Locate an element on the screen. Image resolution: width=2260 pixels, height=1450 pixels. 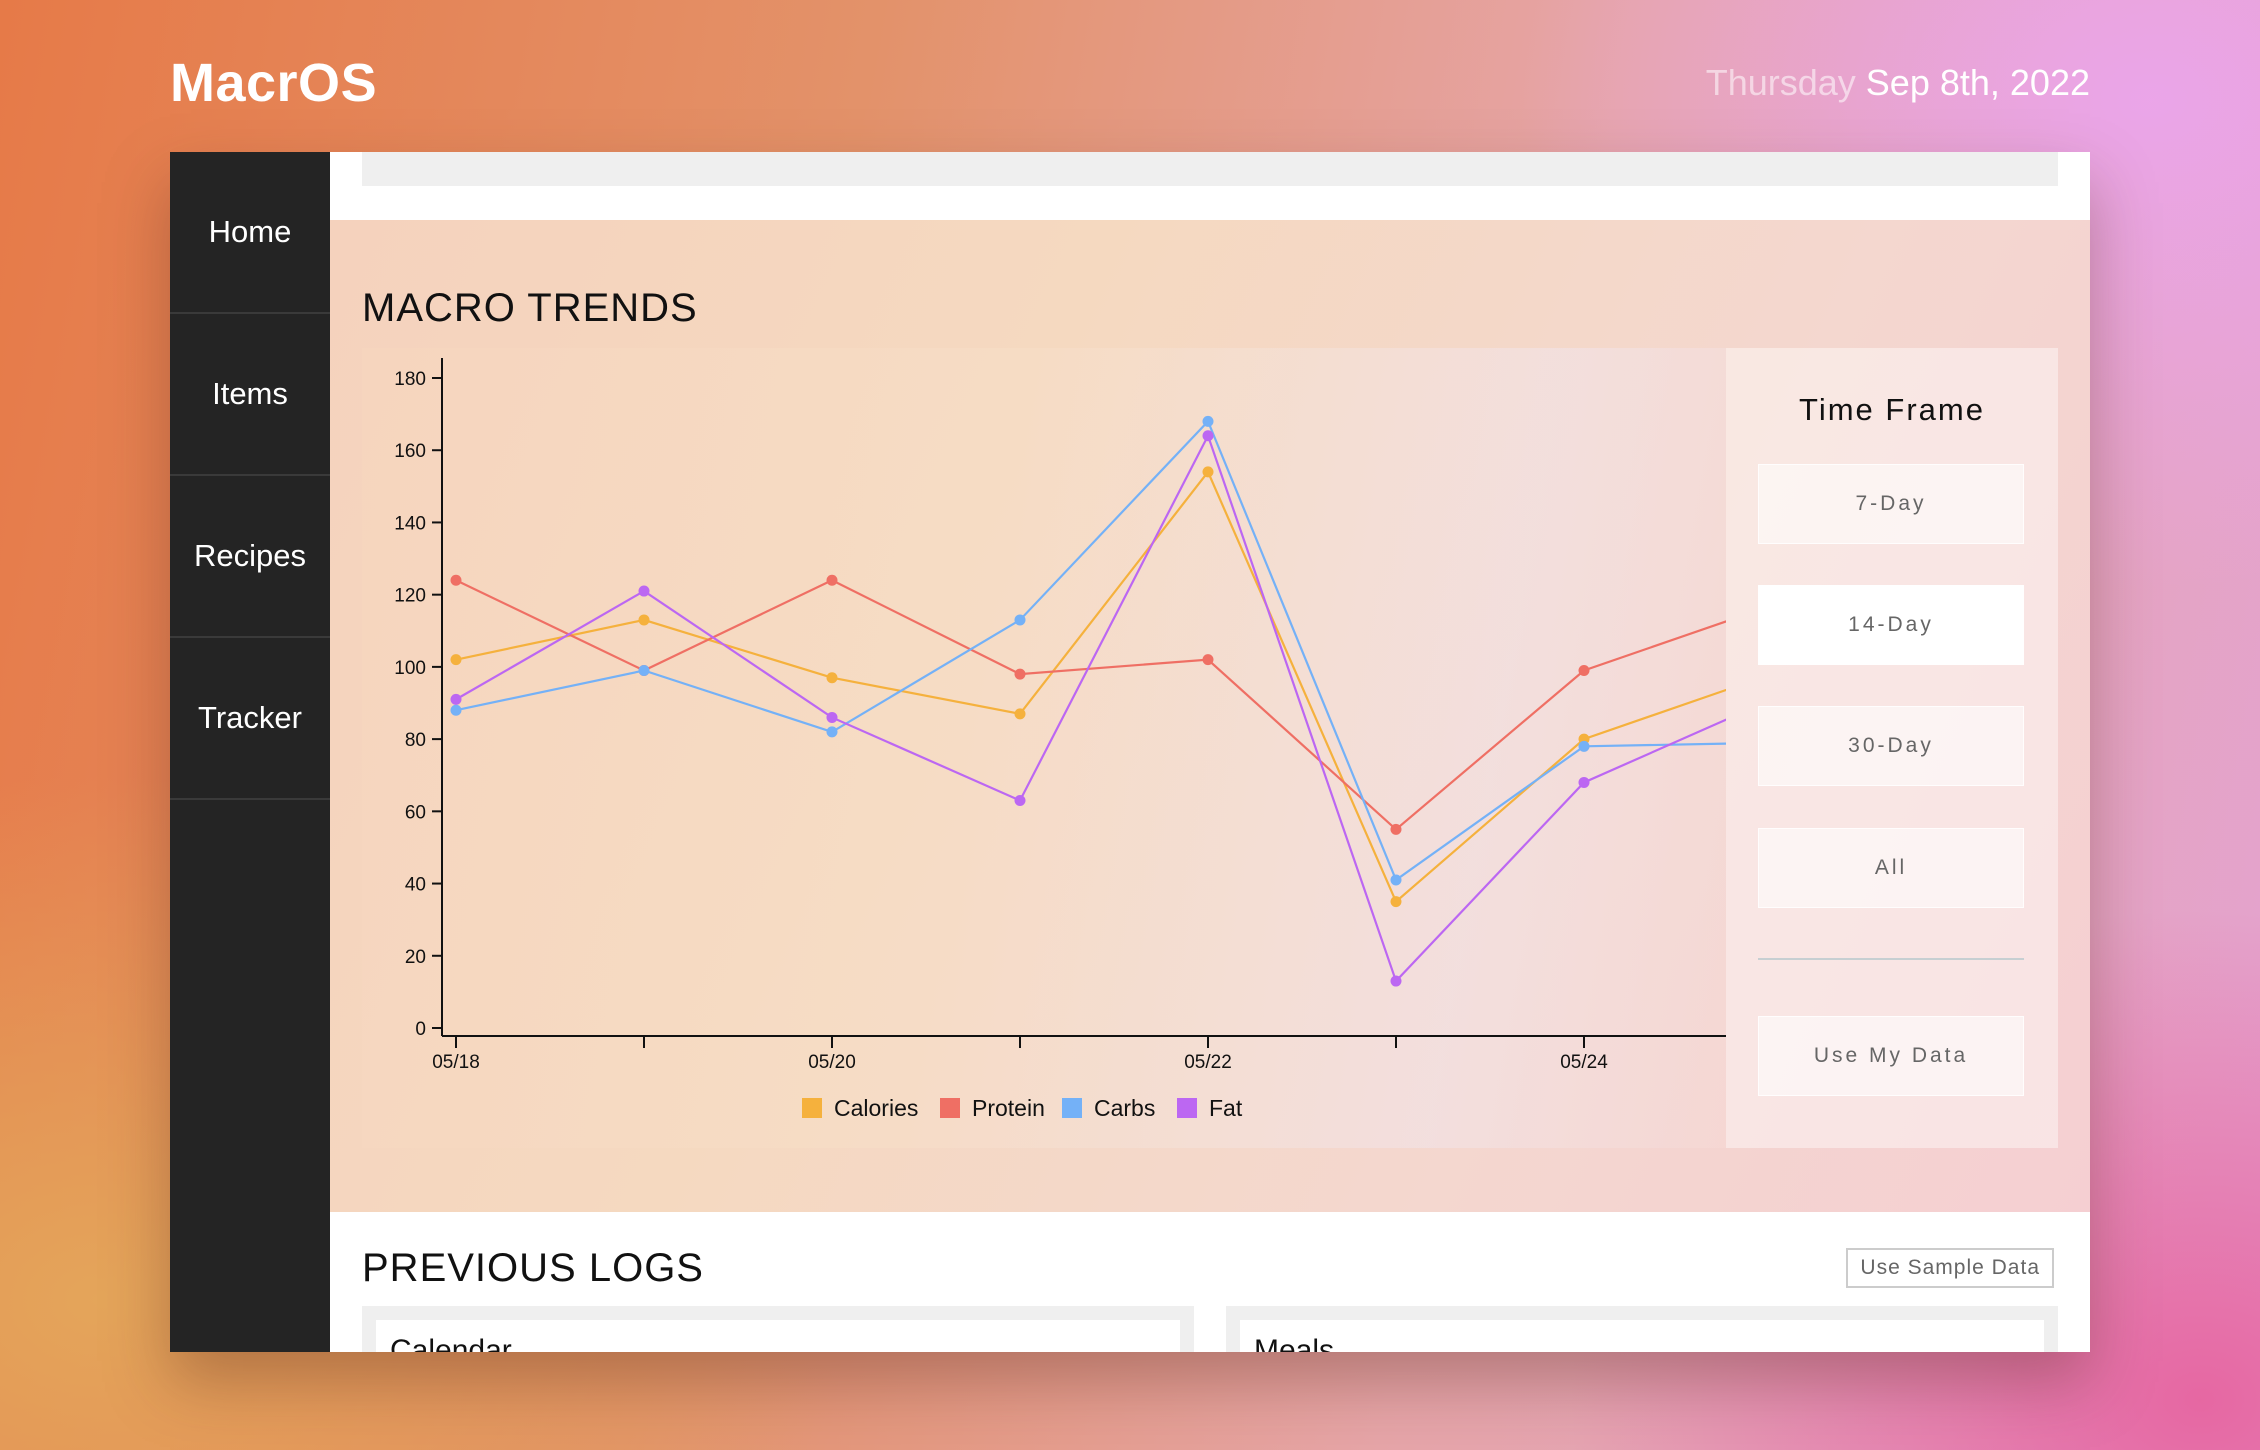
calendar-card-title: Calendar is located at coordinates (451, 1343).